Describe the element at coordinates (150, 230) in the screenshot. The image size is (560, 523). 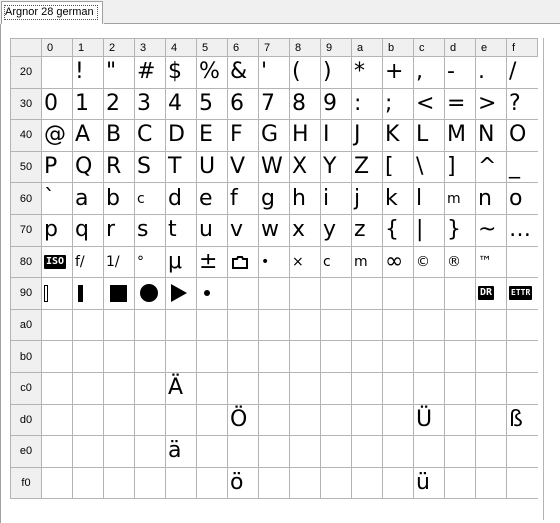
I see `glyph-cell: s` at that location.